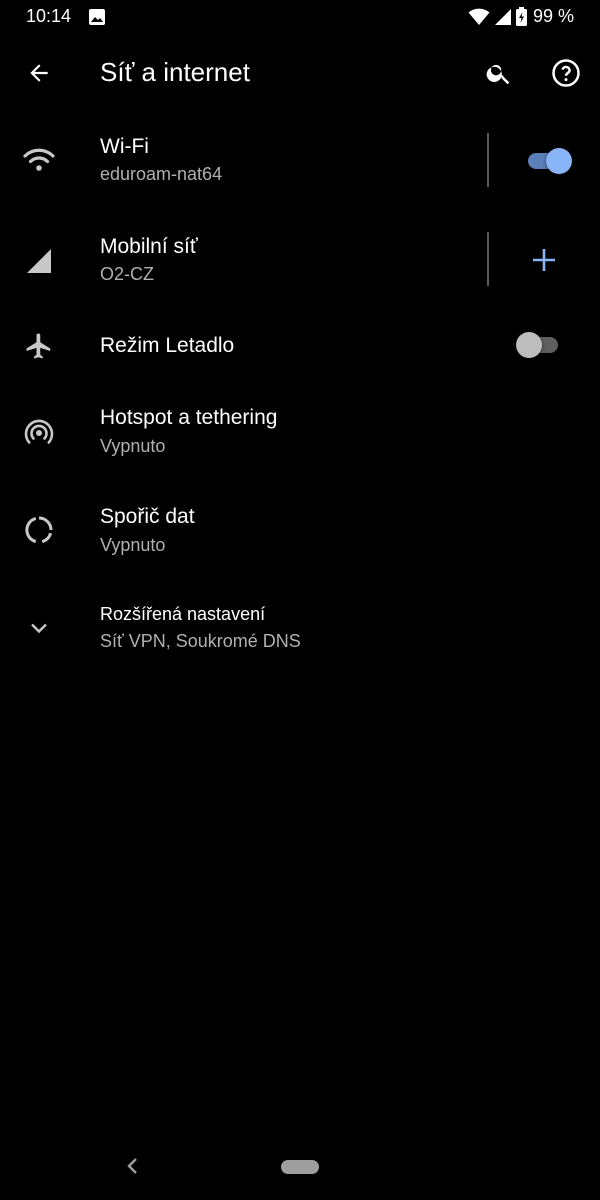 This screenshot has width=600, height=1200. Describe the element at coordinates (39, 346) in the screenshot. I see `airplane-icon` at that location.